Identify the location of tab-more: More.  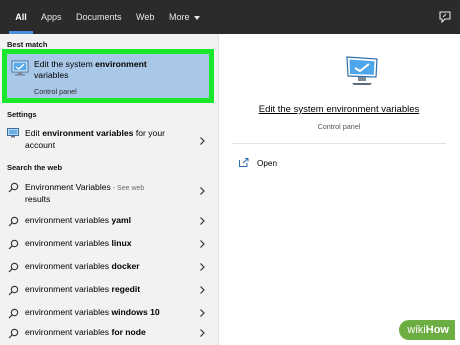
(184, 17).